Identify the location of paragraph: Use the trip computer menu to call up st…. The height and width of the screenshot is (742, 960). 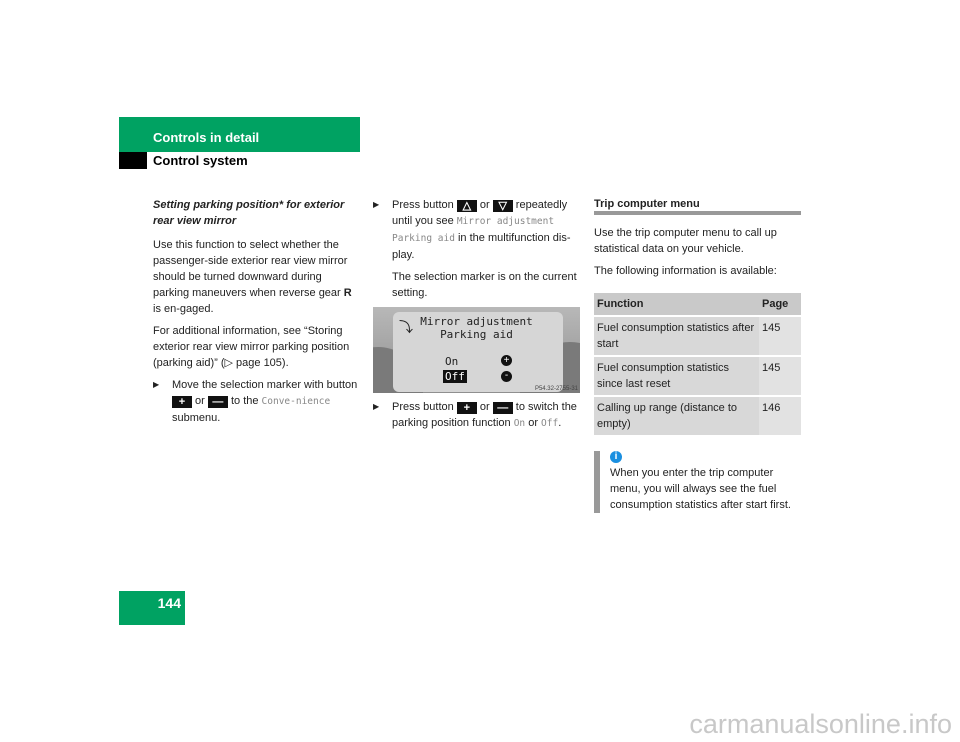
(685, 241).